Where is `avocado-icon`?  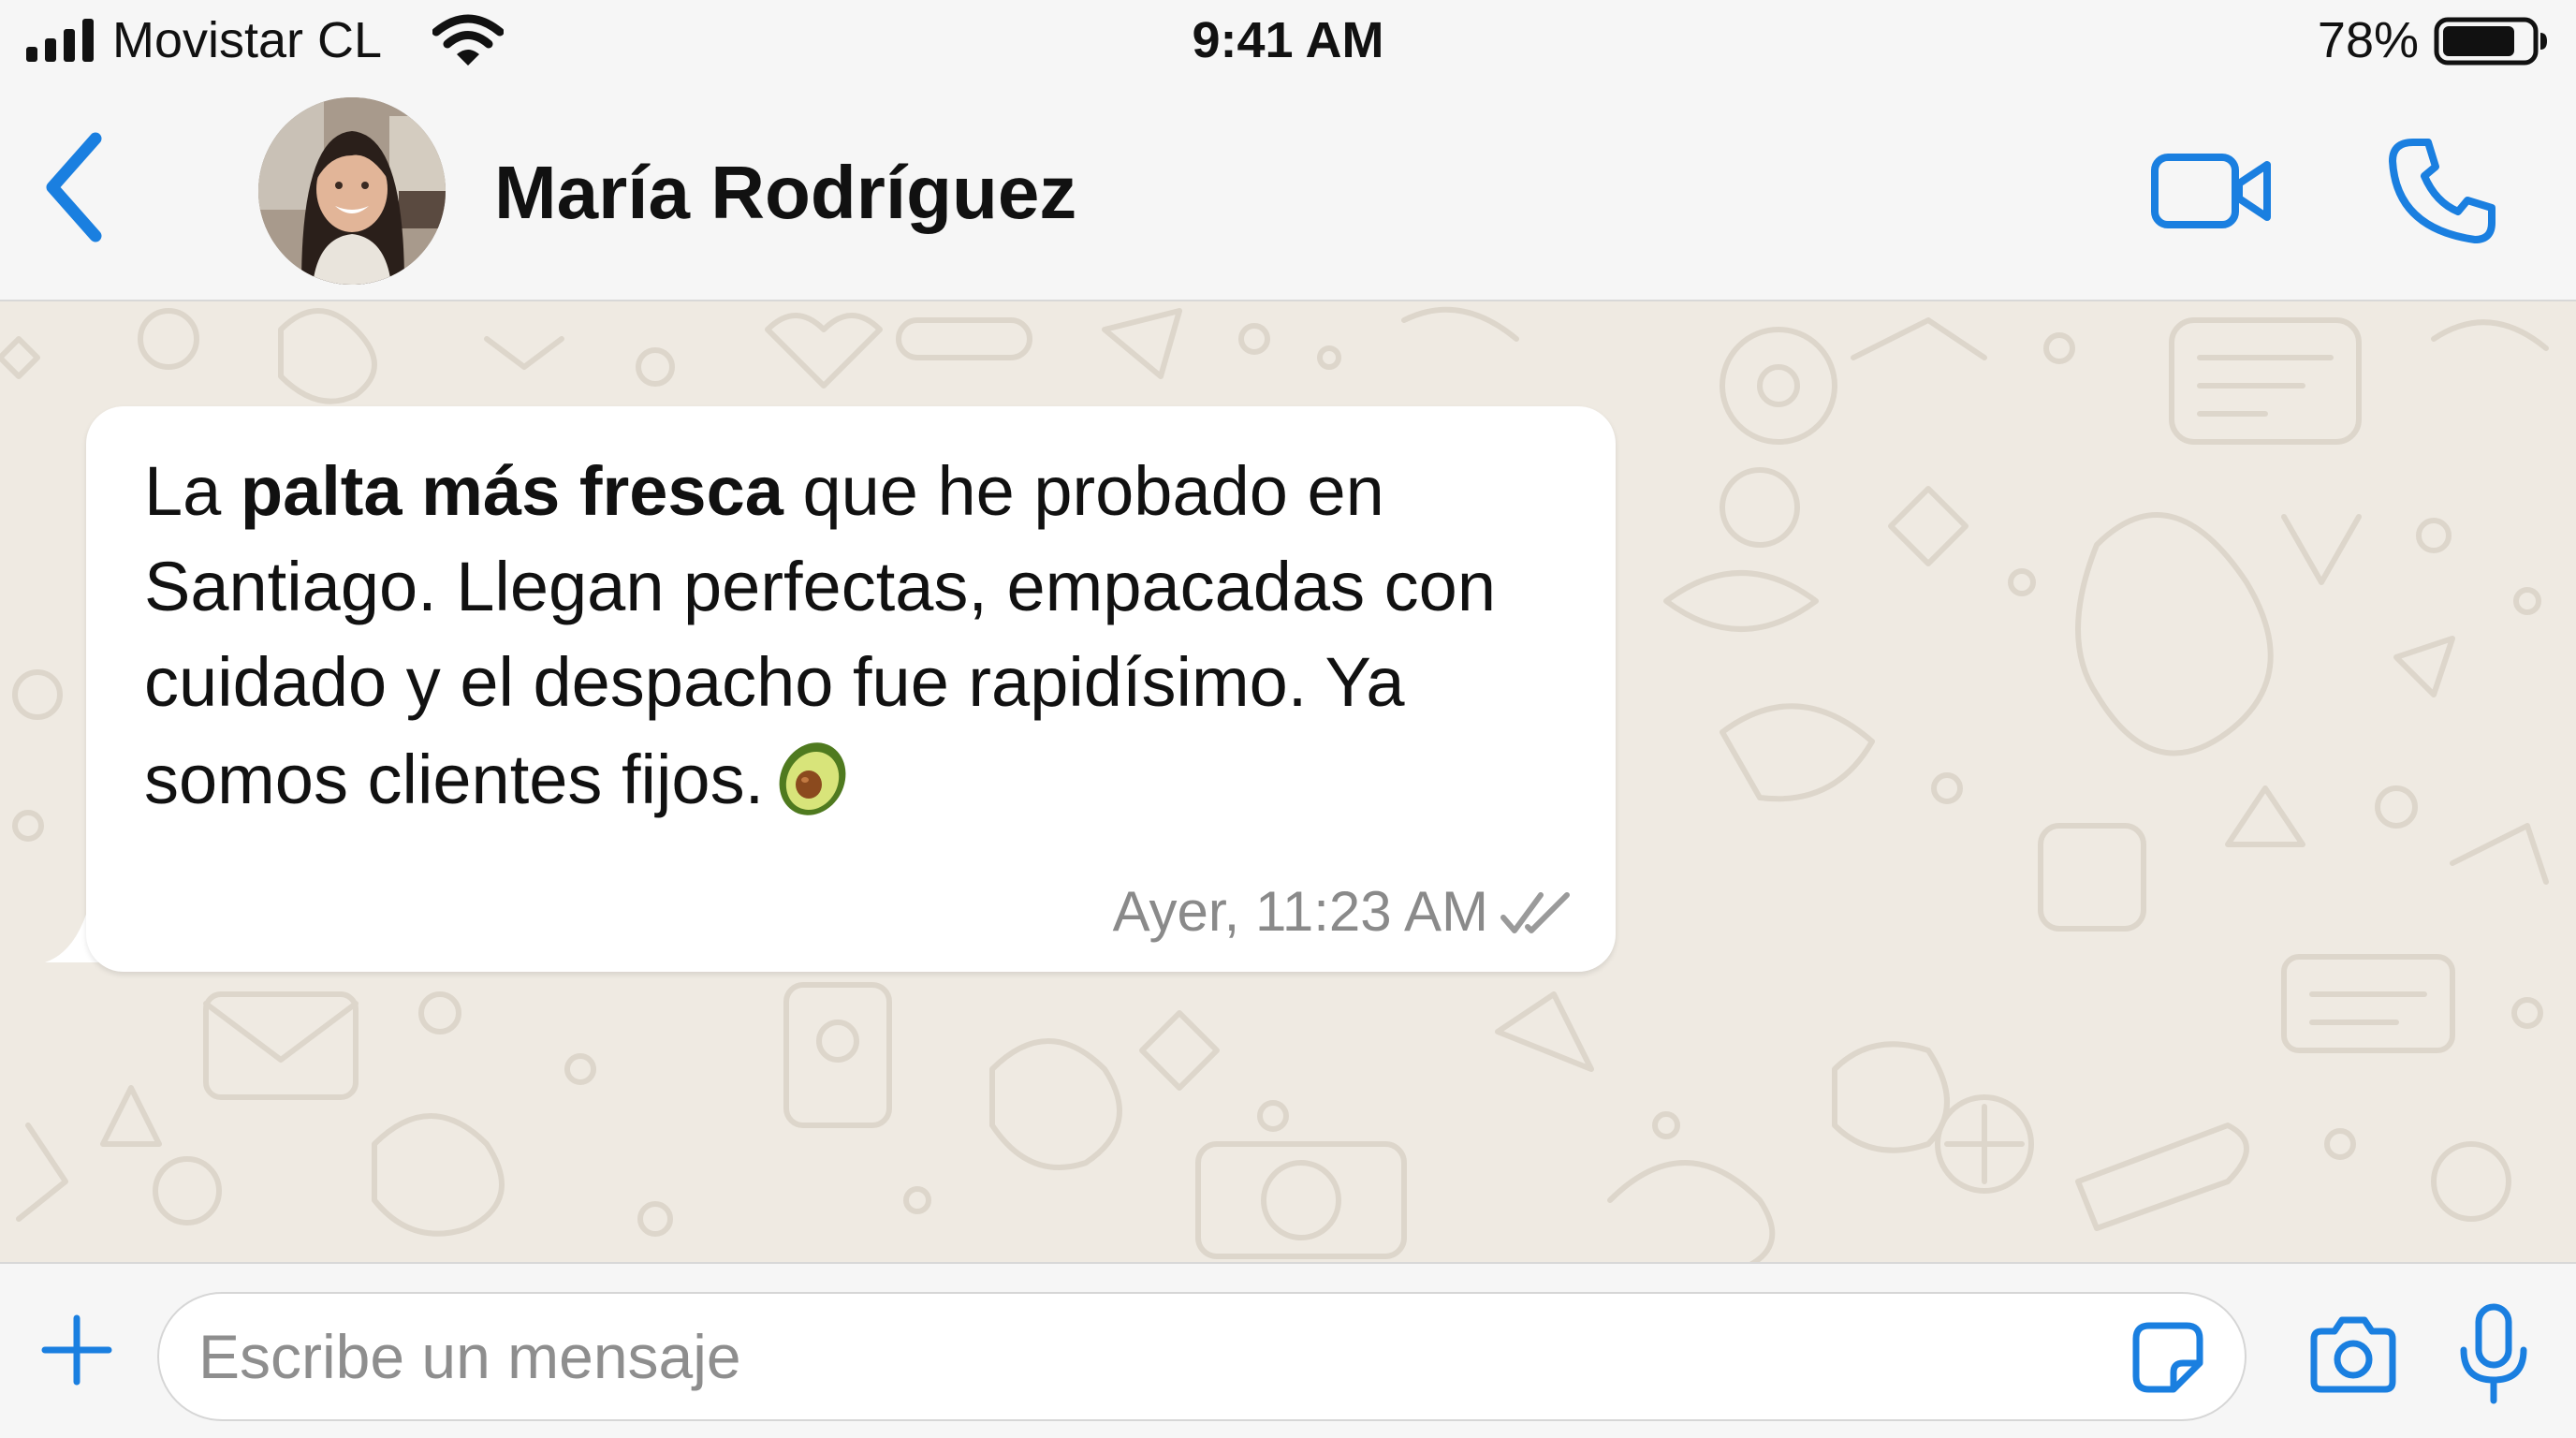
avocado-icon is located at coordinates (812, 778).